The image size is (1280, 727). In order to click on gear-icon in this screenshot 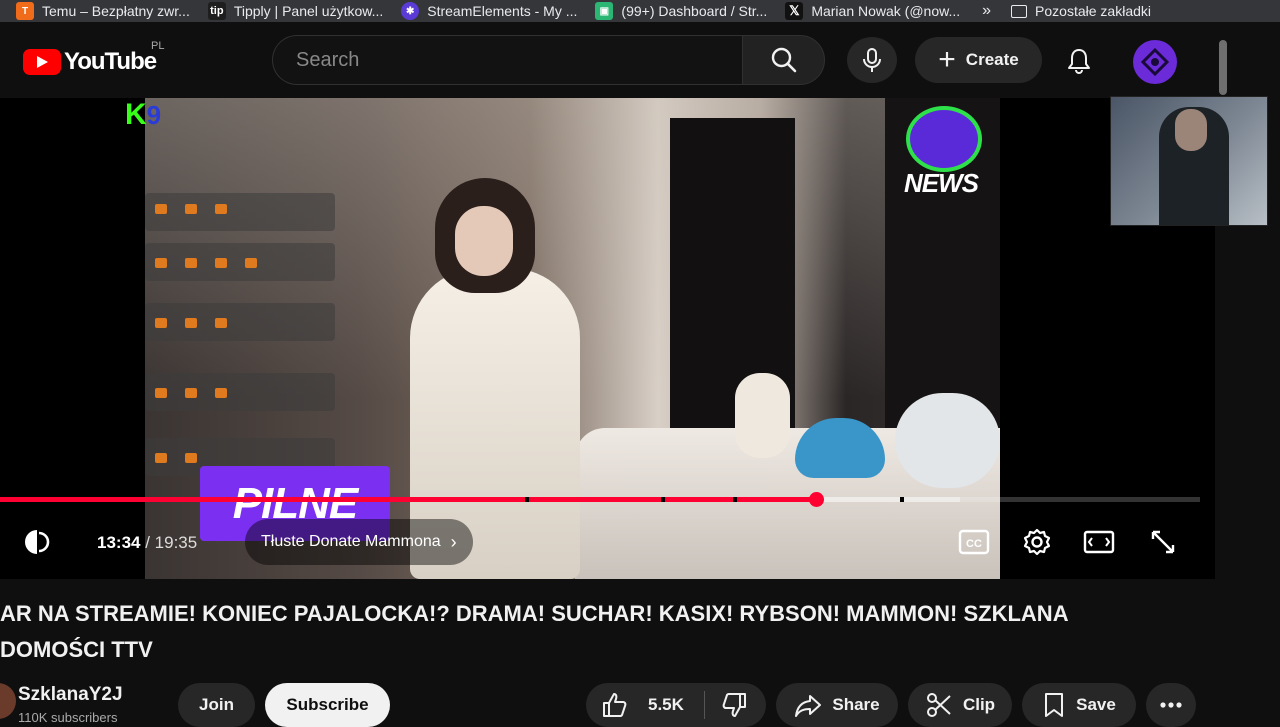, I will do `click(1037, 542)`.